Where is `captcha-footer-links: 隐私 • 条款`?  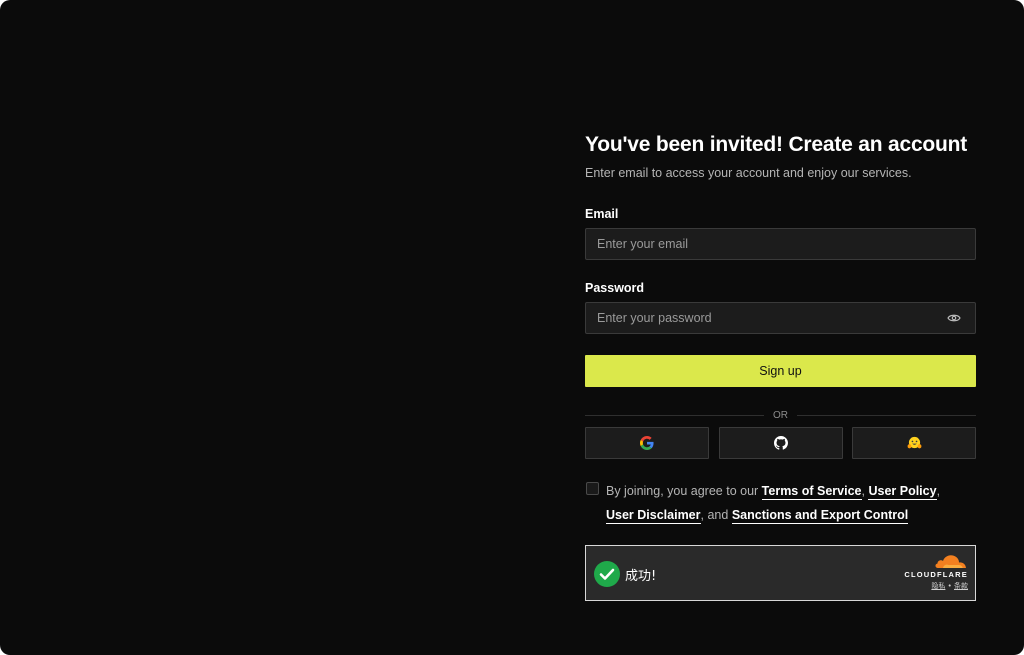
captcha-footer-links: 隐私 • 条款 is located at coordinates (934, 586).